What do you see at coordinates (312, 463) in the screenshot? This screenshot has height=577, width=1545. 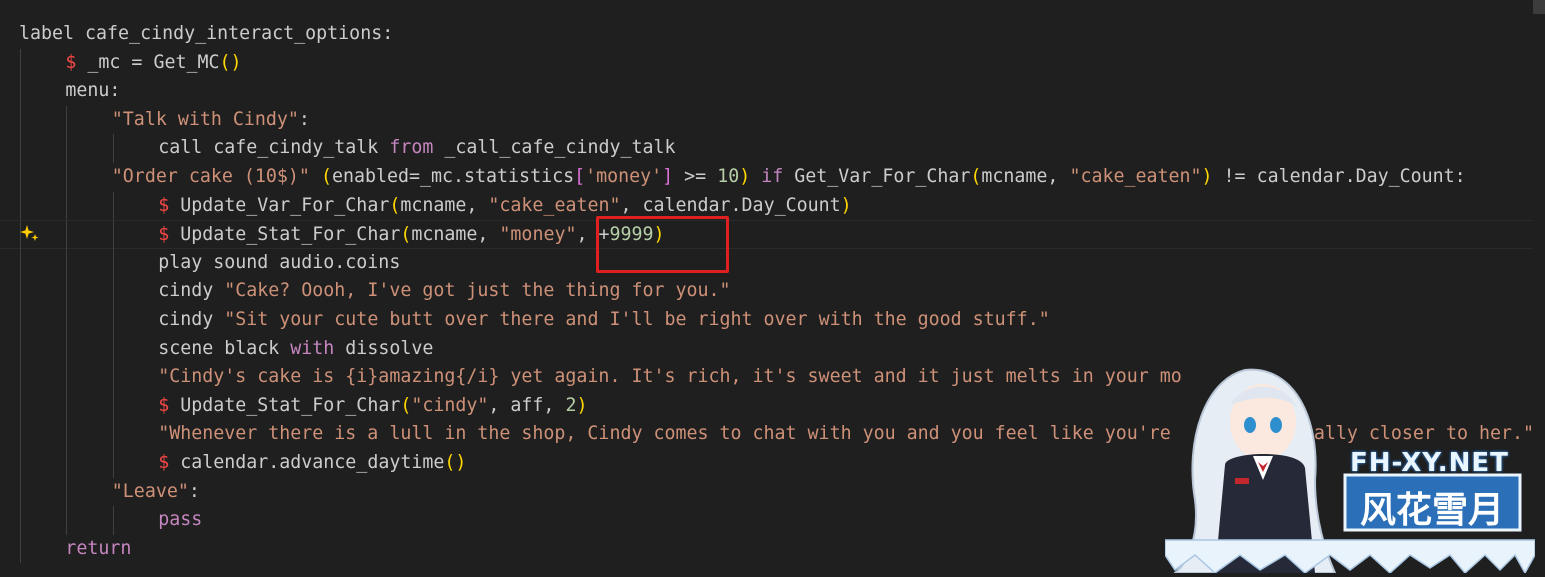 I see `code-text: $ calendar.advance_daytime()` at bounding box center [312, 463].